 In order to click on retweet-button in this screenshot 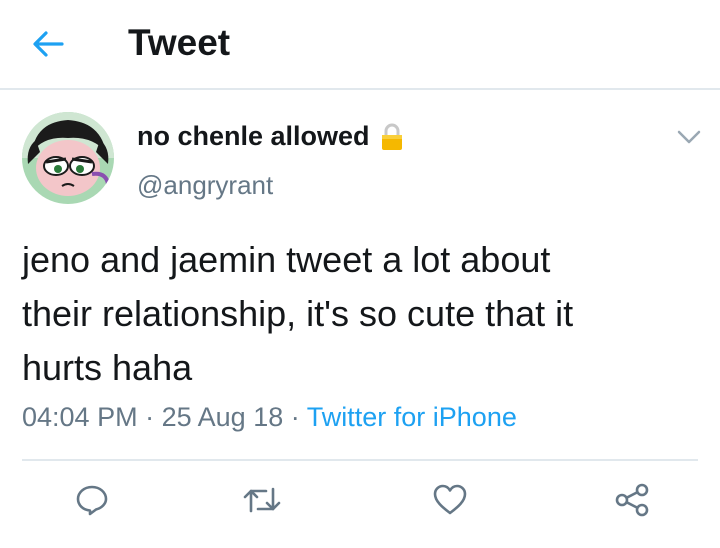, I will do `click(262, 500)`.